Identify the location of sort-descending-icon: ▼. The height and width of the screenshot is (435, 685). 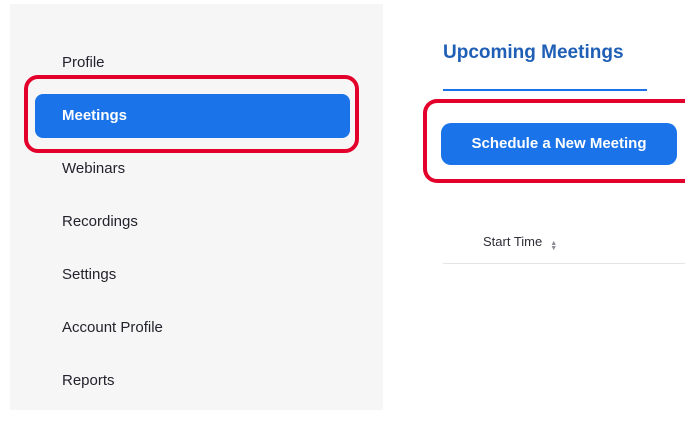
(554, 248).